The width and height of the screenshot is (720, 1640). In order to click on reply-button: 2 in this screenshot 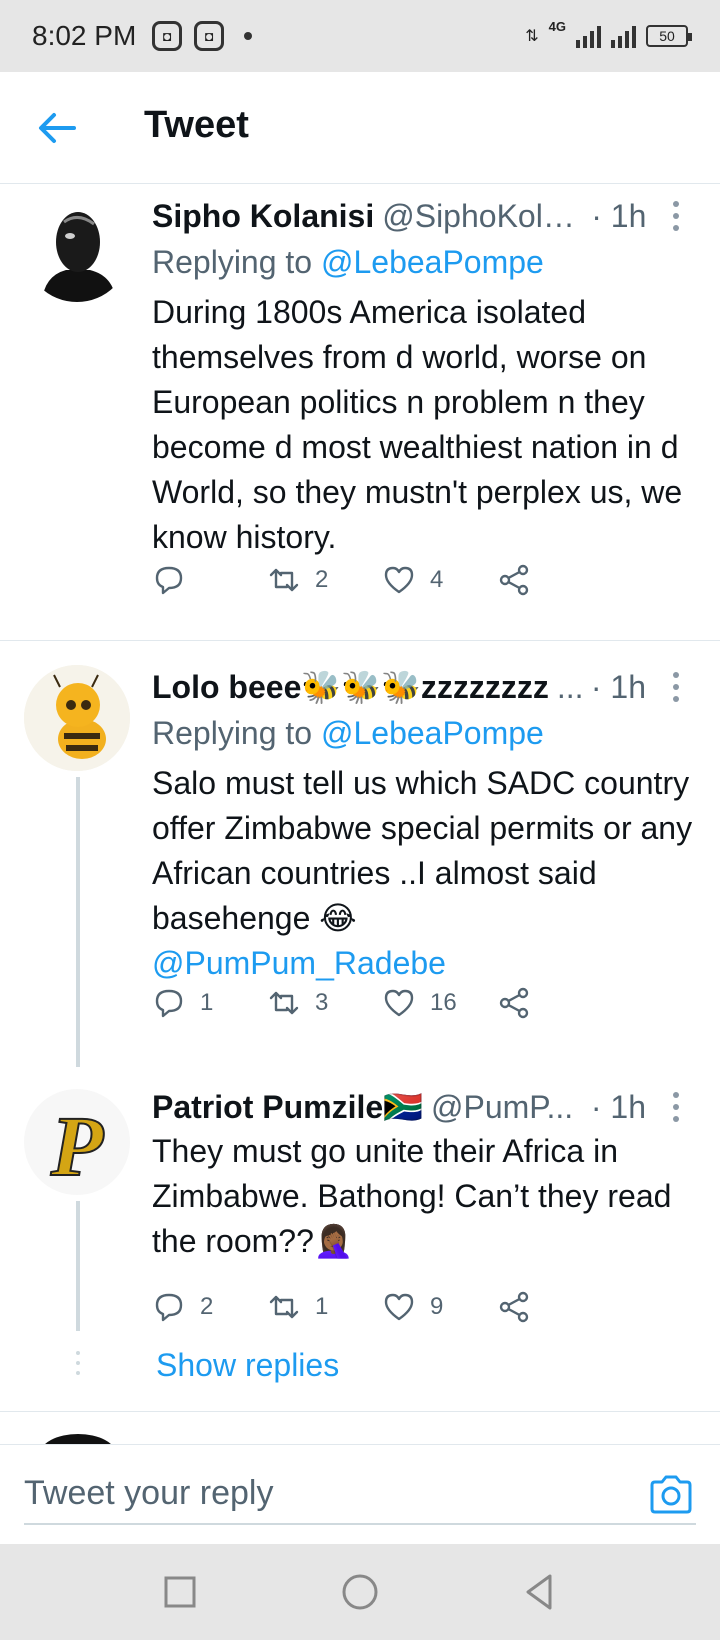, I will do `click(209, 1307)`.